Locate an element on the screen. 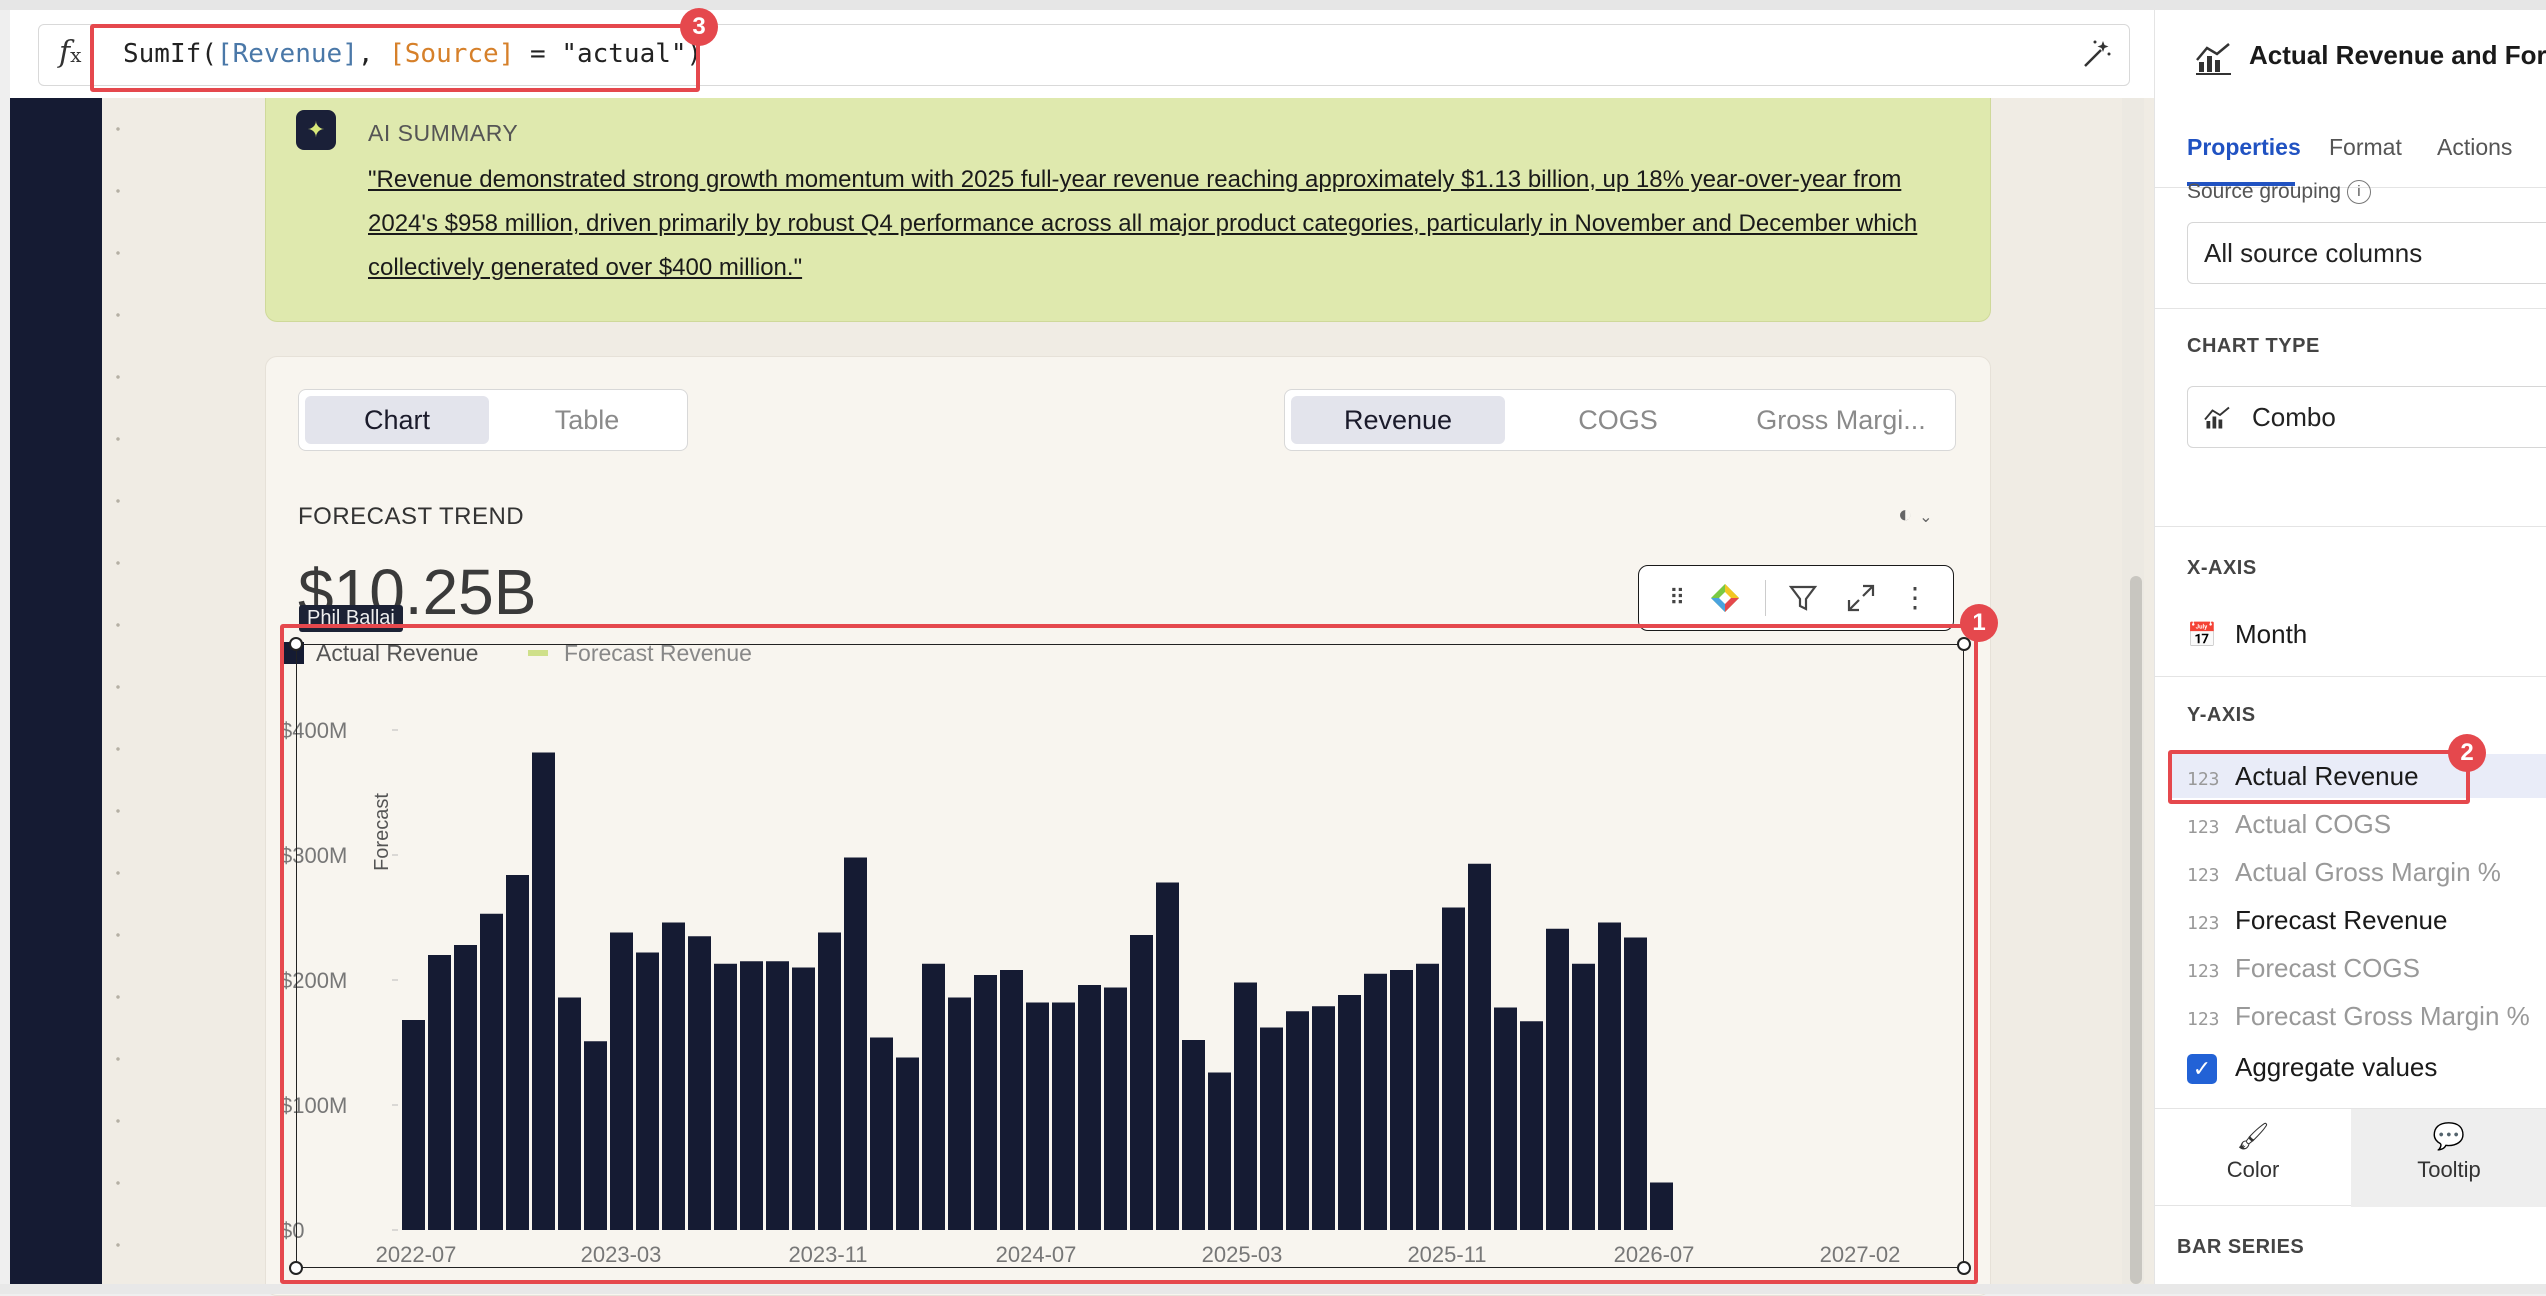 This screenshot has width=2546, height=1296. sparkle-icon: ✦ is located at coordinates (316, 130).